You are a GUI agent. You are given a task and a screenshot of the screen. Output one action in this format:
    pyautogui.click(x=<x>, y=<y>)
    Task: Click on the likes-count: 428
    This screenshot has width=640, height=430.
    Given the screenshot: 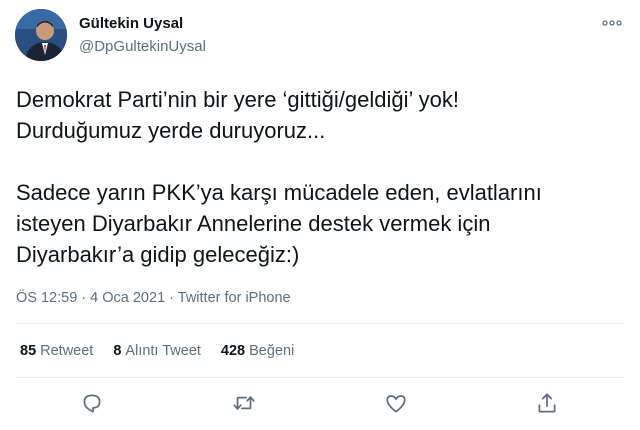 What is the action you would take?
    pyautogui.click(x=233, y=351)
    